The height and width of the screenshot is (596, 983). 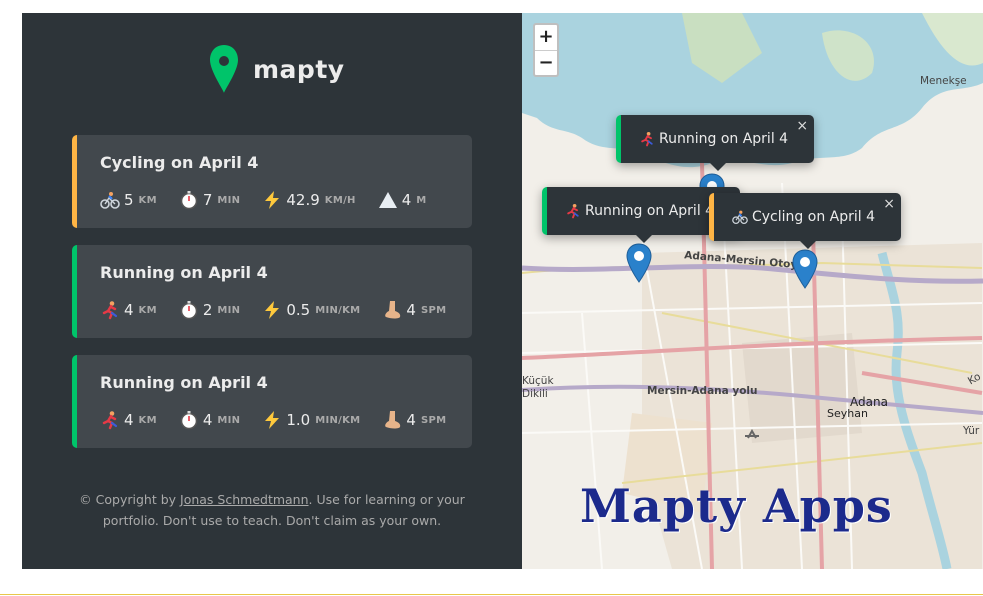 I want to click on duration-stat: 4 MIN, so click(x=210, y=420).